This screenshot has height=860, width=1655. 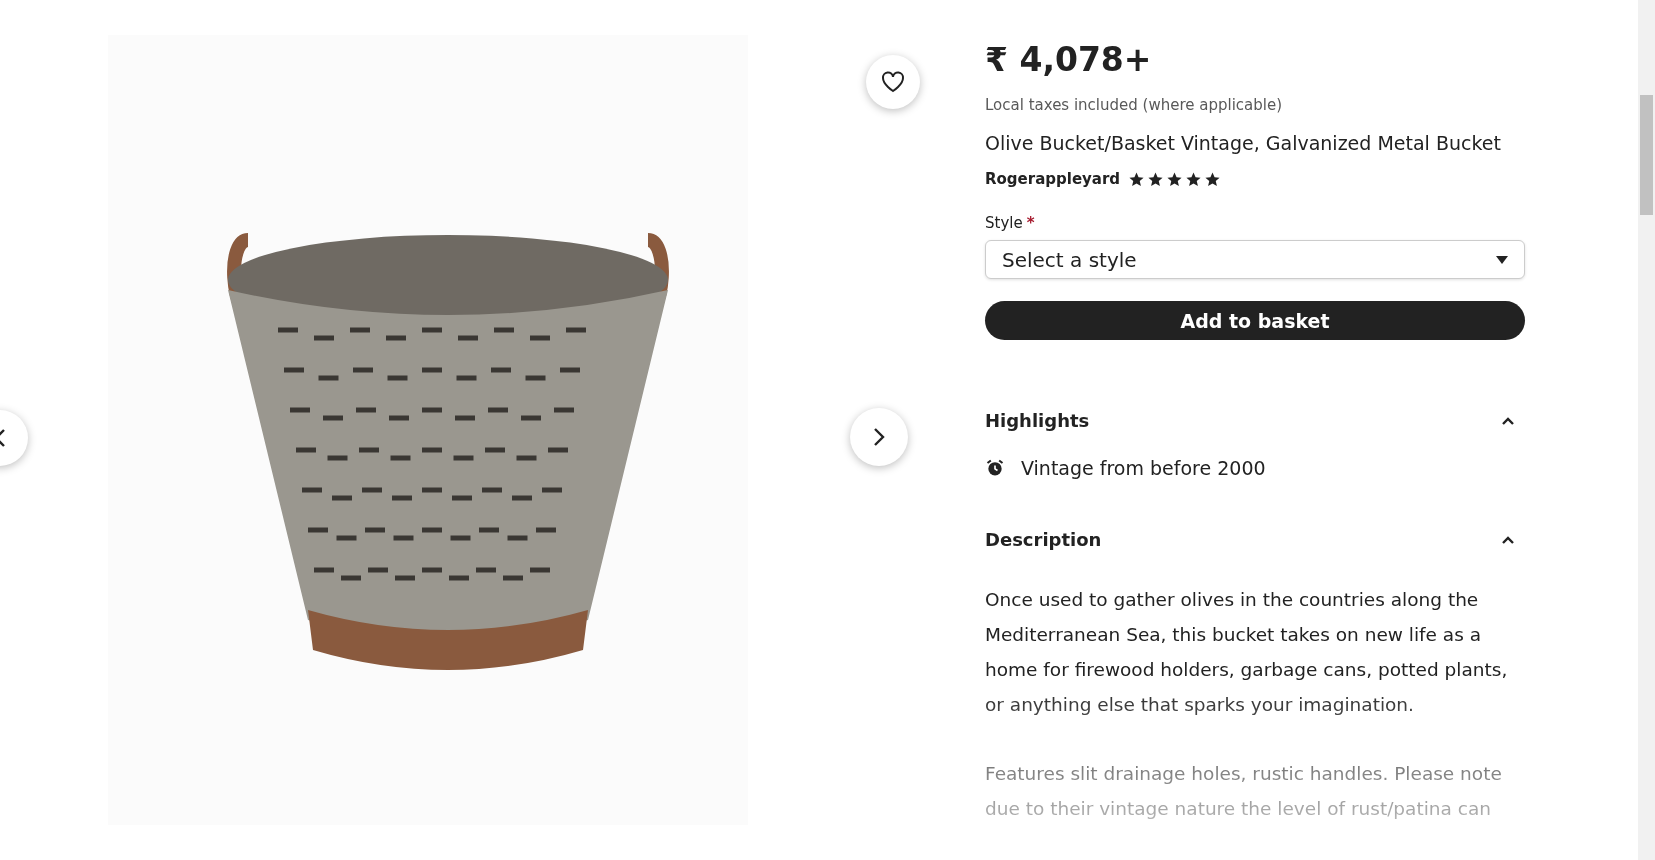 I want to click on description-paragraph: Features slit drainage holes, rustic handles. Please note due to their vintage nature the level of rust/patina can, so click(x=1244, y=791).